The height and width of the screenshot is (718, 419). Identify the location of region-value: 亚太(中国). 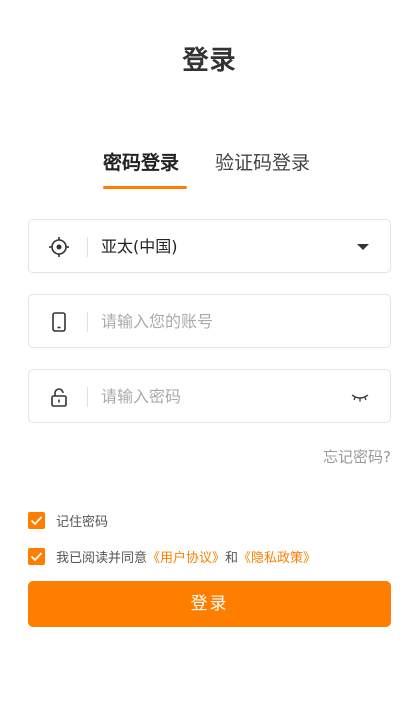
(139, 246).